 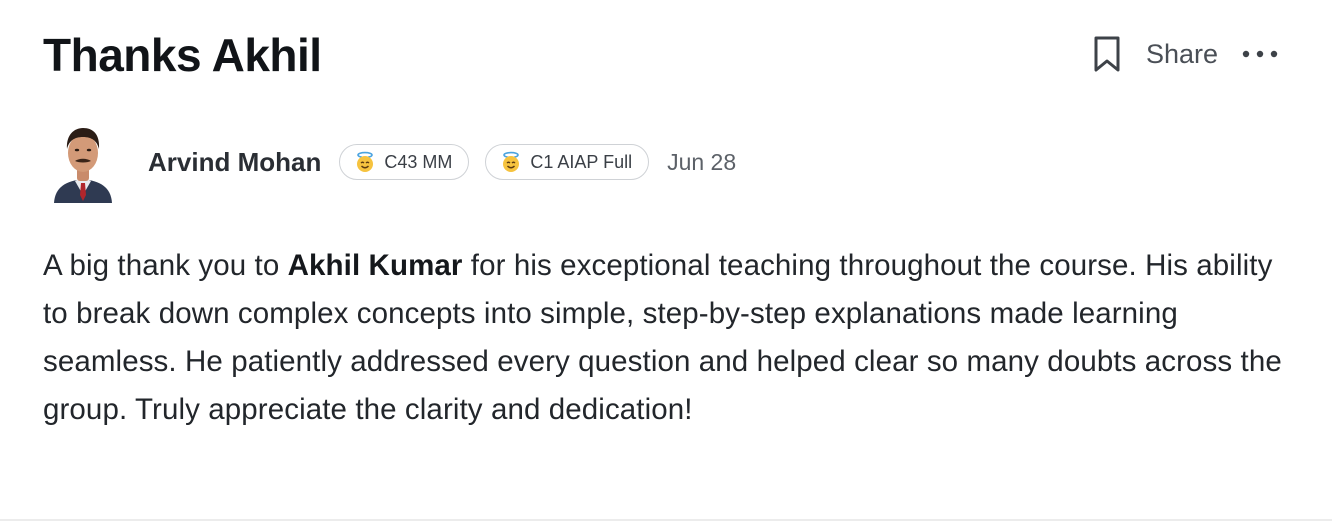 What do you see at coordinates (1182, 54) in the screenshot?
I see `share-button: Share` at bounding box center [1182, 54].